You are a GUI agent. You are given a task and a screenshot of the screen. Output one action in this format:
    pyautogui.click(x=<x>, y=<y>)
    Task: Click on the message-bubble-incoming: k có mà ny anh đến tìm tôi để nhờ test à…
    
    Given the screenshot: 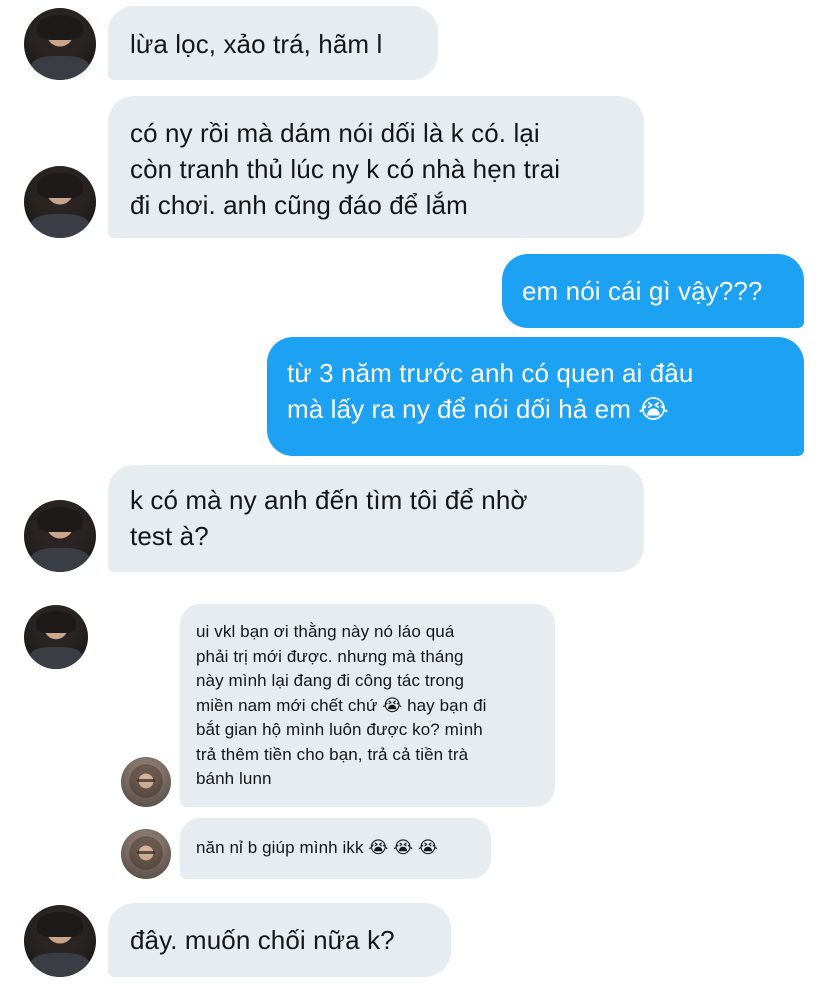 What is the action you would take?
    pyautogui.click(x=376, y=518)
    